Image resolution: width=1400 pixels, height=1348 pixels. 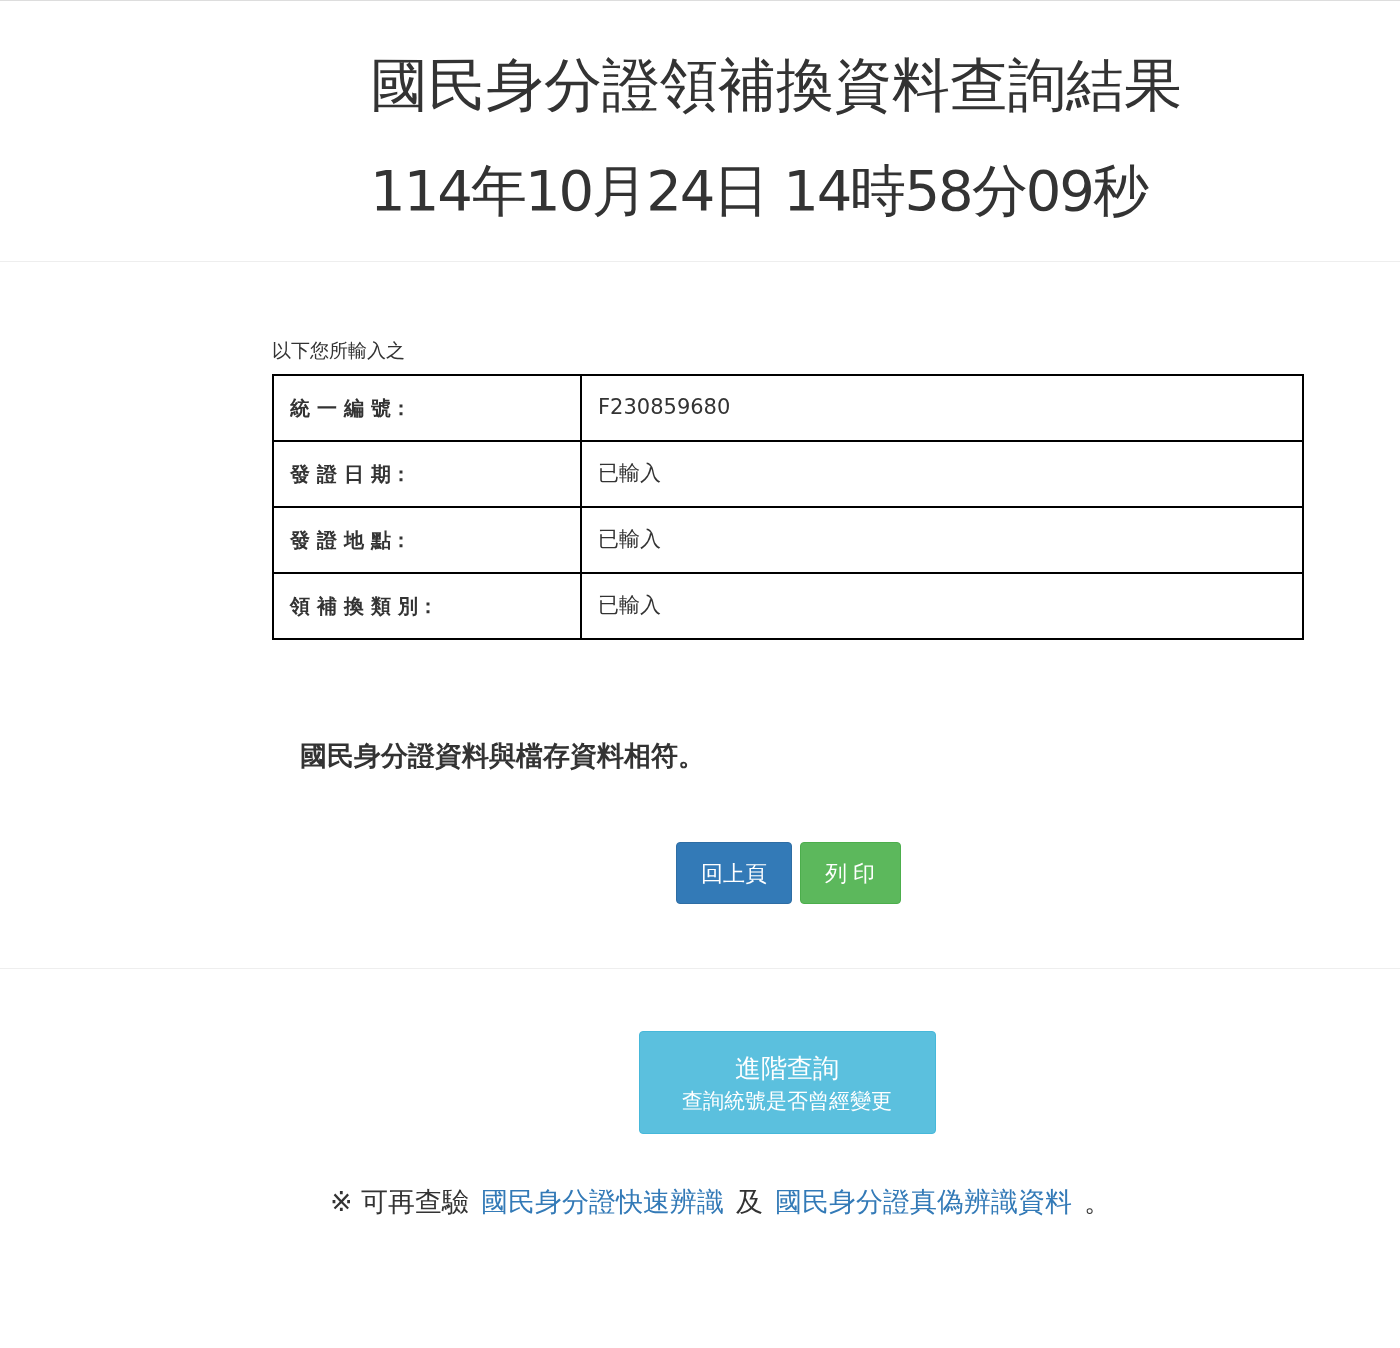 What do you see at coordinates (427, 540) in the screenshot?
I see `field-label: 發 證 地 點：` at bounding box center [427, 540].